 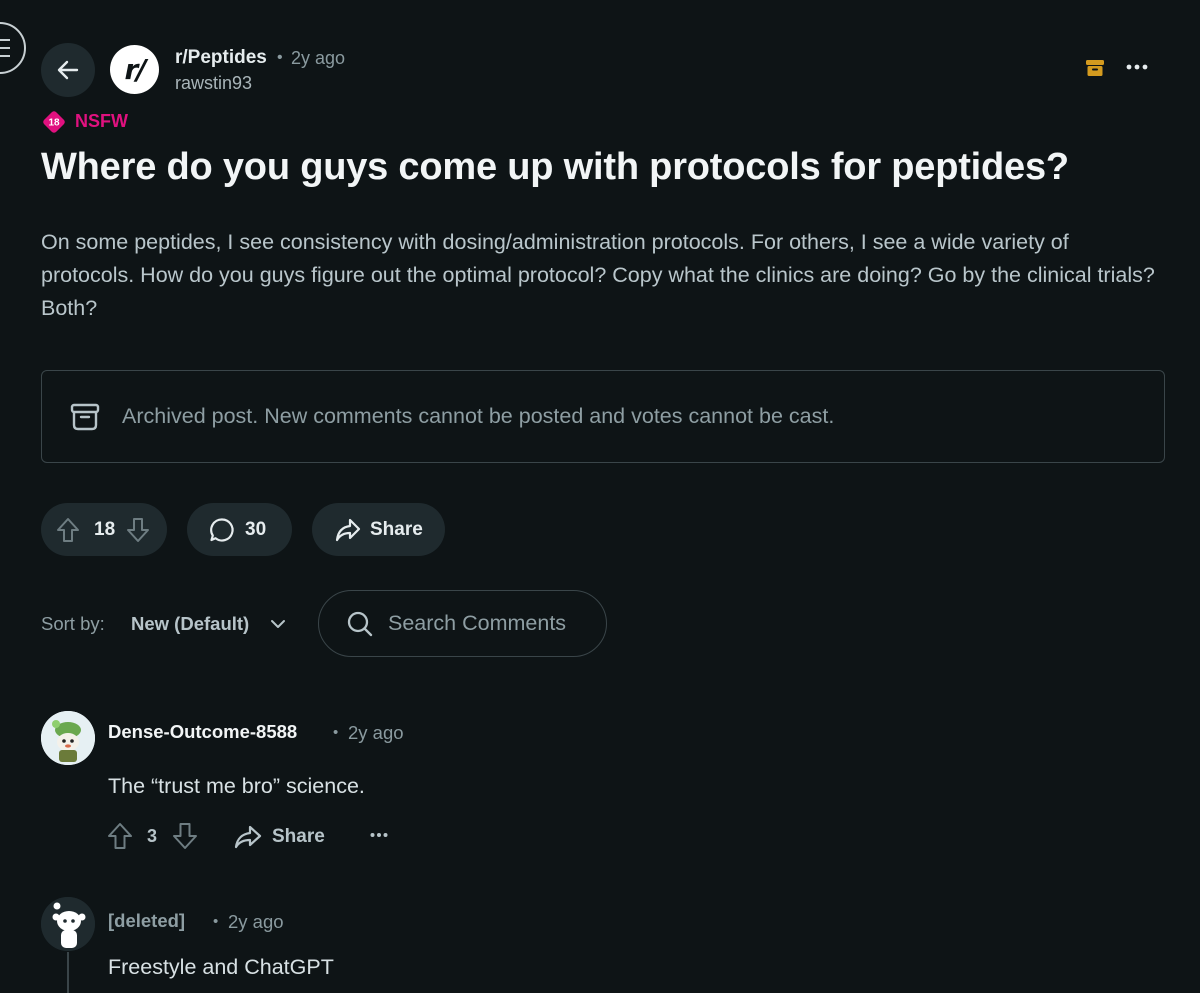 I want to click on vote-control: 18, so click(x=104, y=529).